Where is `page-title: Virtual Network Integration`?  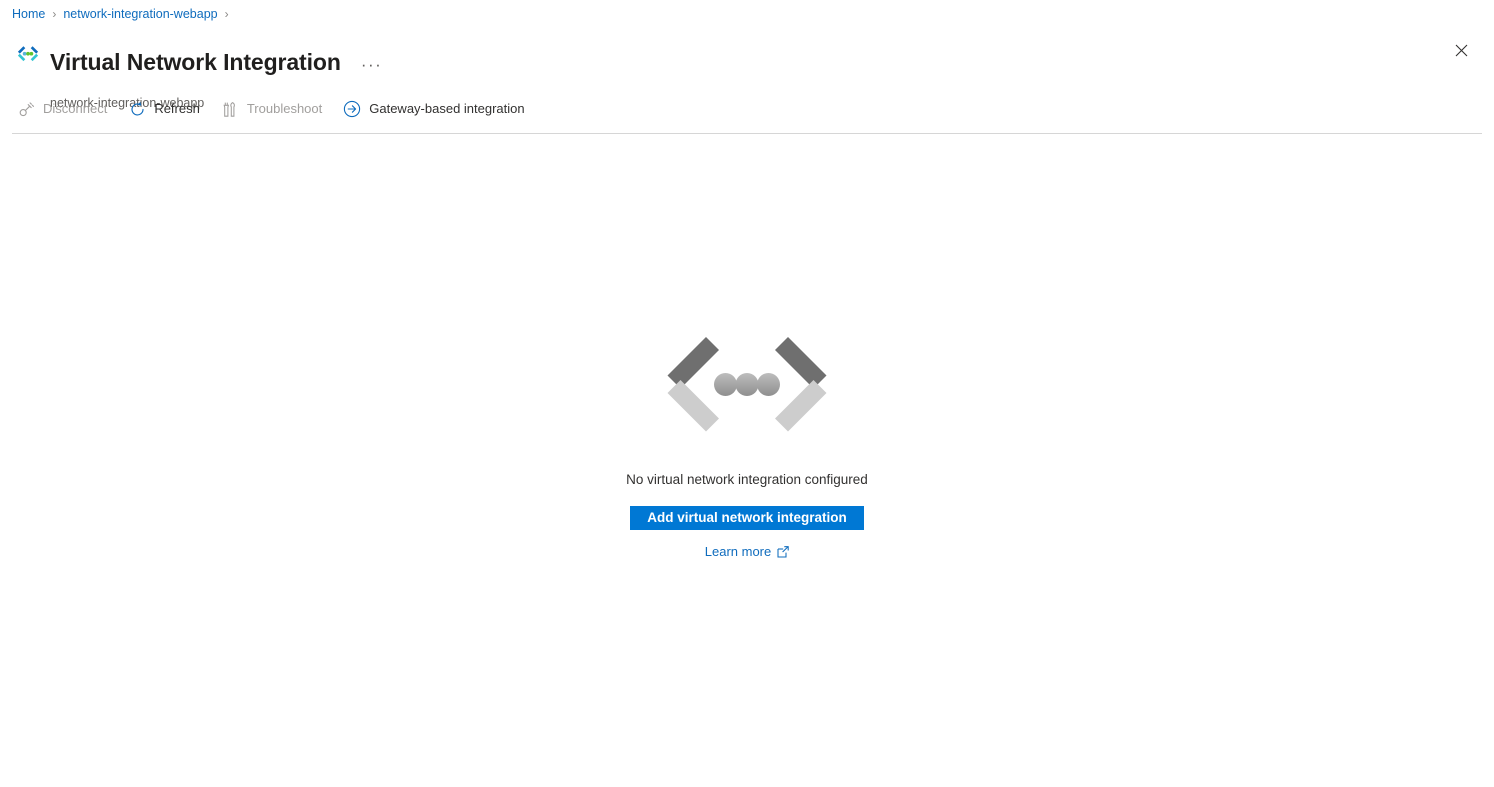 page-title: Virtual Network Integration is located at coordinates (195, 62).